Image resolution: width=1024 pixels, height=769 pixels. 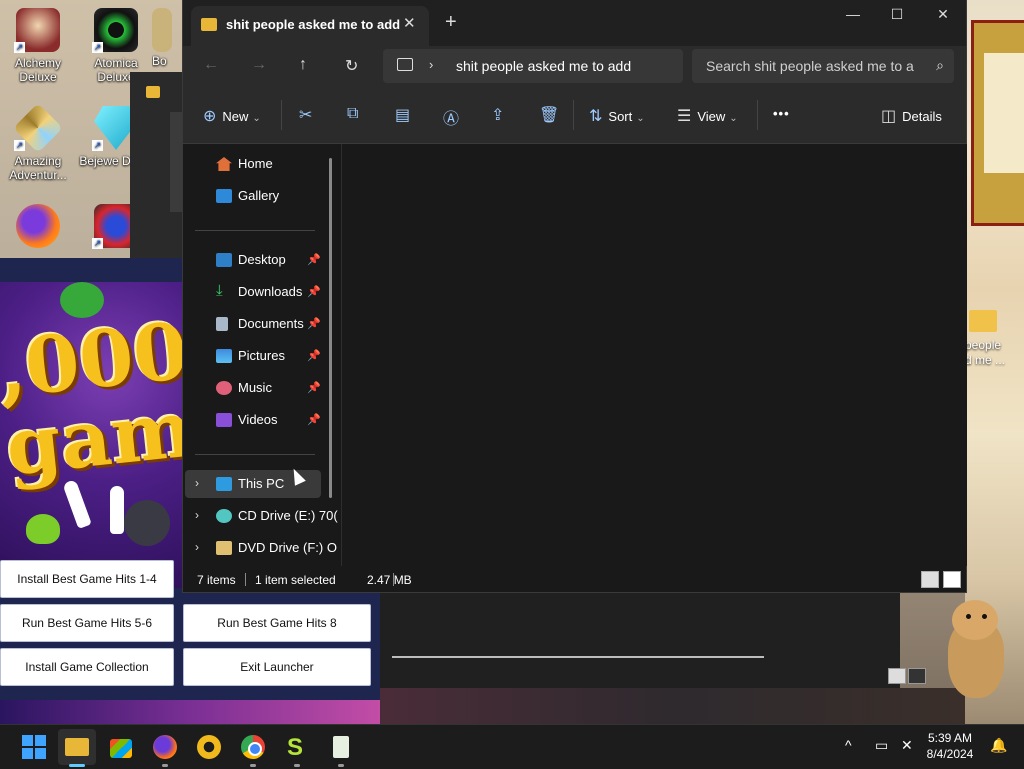 I want to click on background-strip, so click(x=672, y=706).